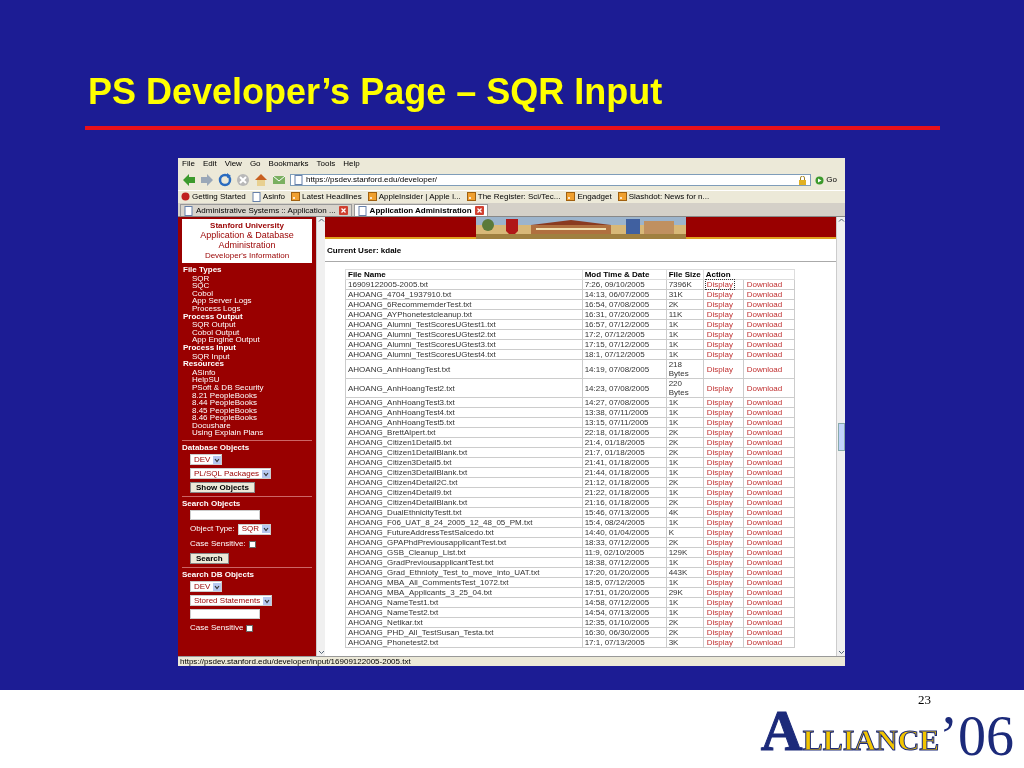  What do you see at coordinates (188, 164) in the screenshot?
I see `menu-item: File` at bounding box center [188, 164].